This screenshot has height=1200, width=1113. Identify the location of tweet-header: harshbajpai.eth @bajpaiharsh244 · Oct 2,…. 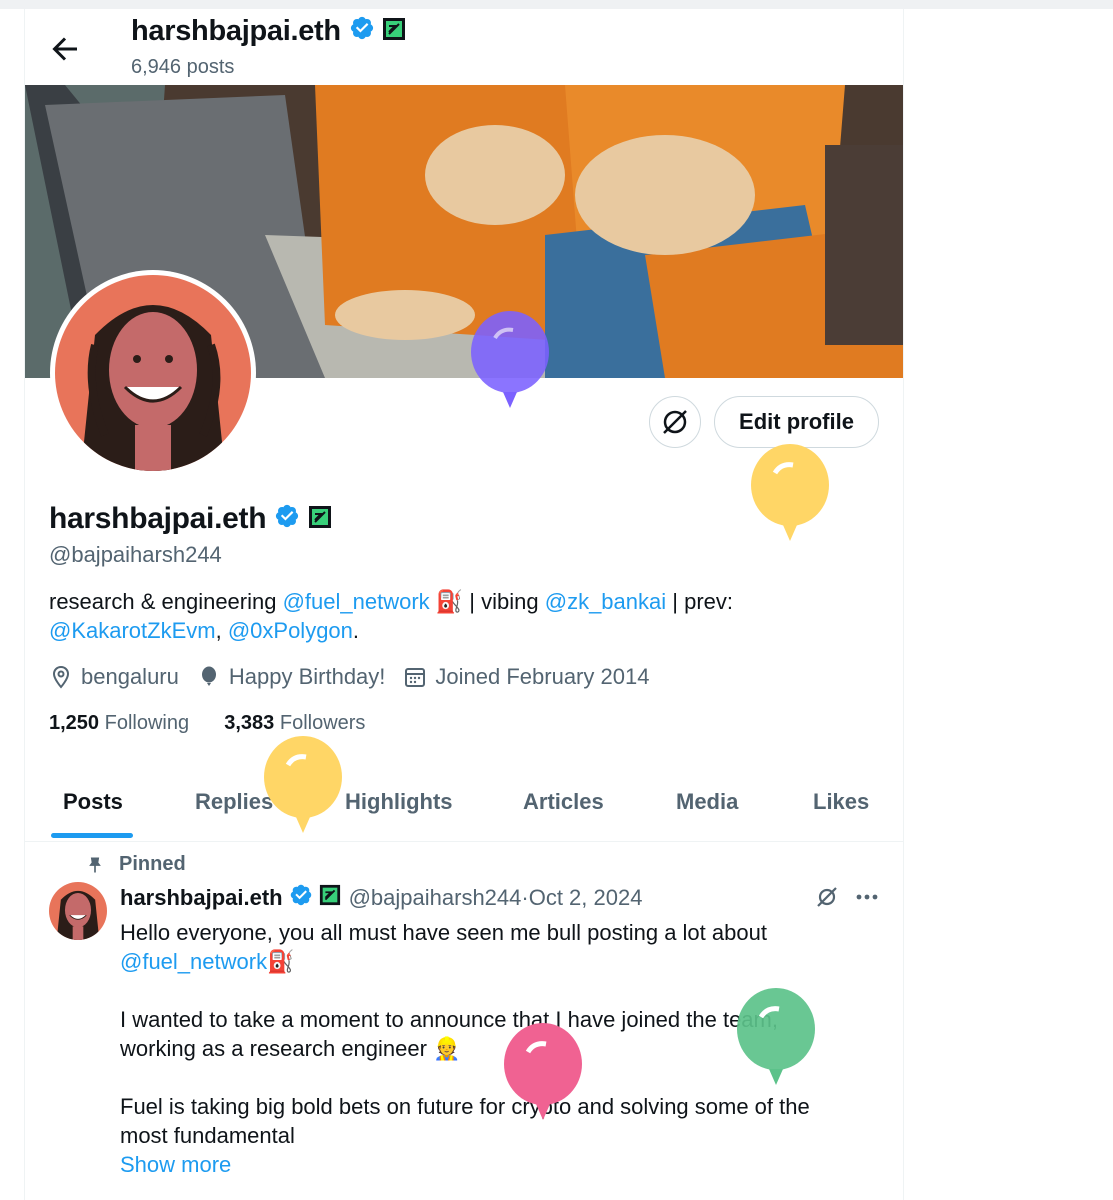
(381, 898).